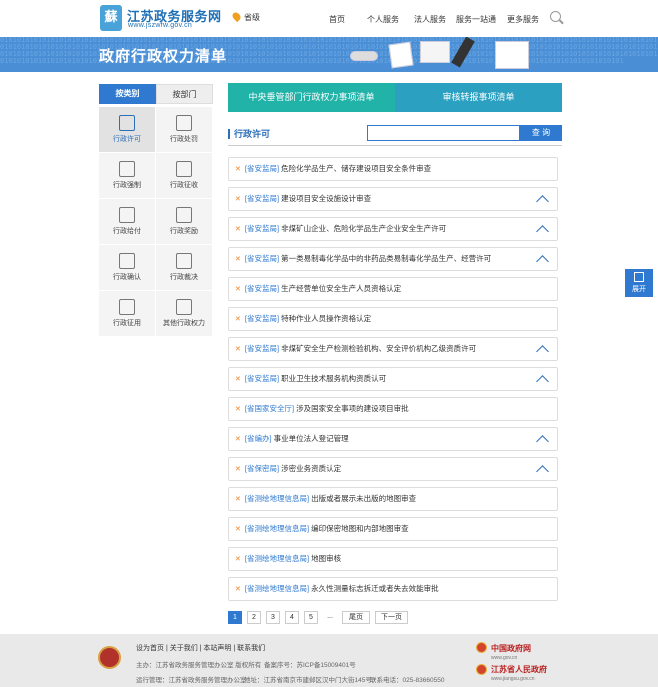 This screenshot has width=658, height=687. I want to click on category-administrative-reward: 行政奖励, so click(184, 222).